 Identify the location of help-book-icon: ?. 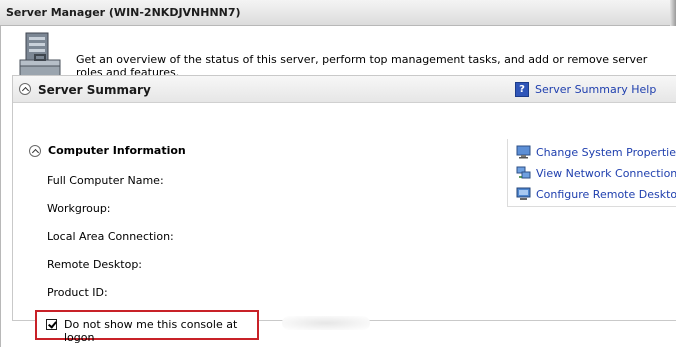
(522, 89).